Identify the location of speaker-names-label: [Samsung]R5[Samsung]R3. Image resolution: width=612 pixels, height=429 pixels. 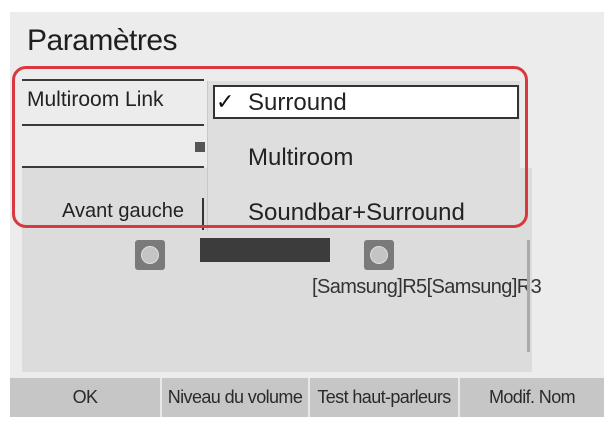
(427, 287).